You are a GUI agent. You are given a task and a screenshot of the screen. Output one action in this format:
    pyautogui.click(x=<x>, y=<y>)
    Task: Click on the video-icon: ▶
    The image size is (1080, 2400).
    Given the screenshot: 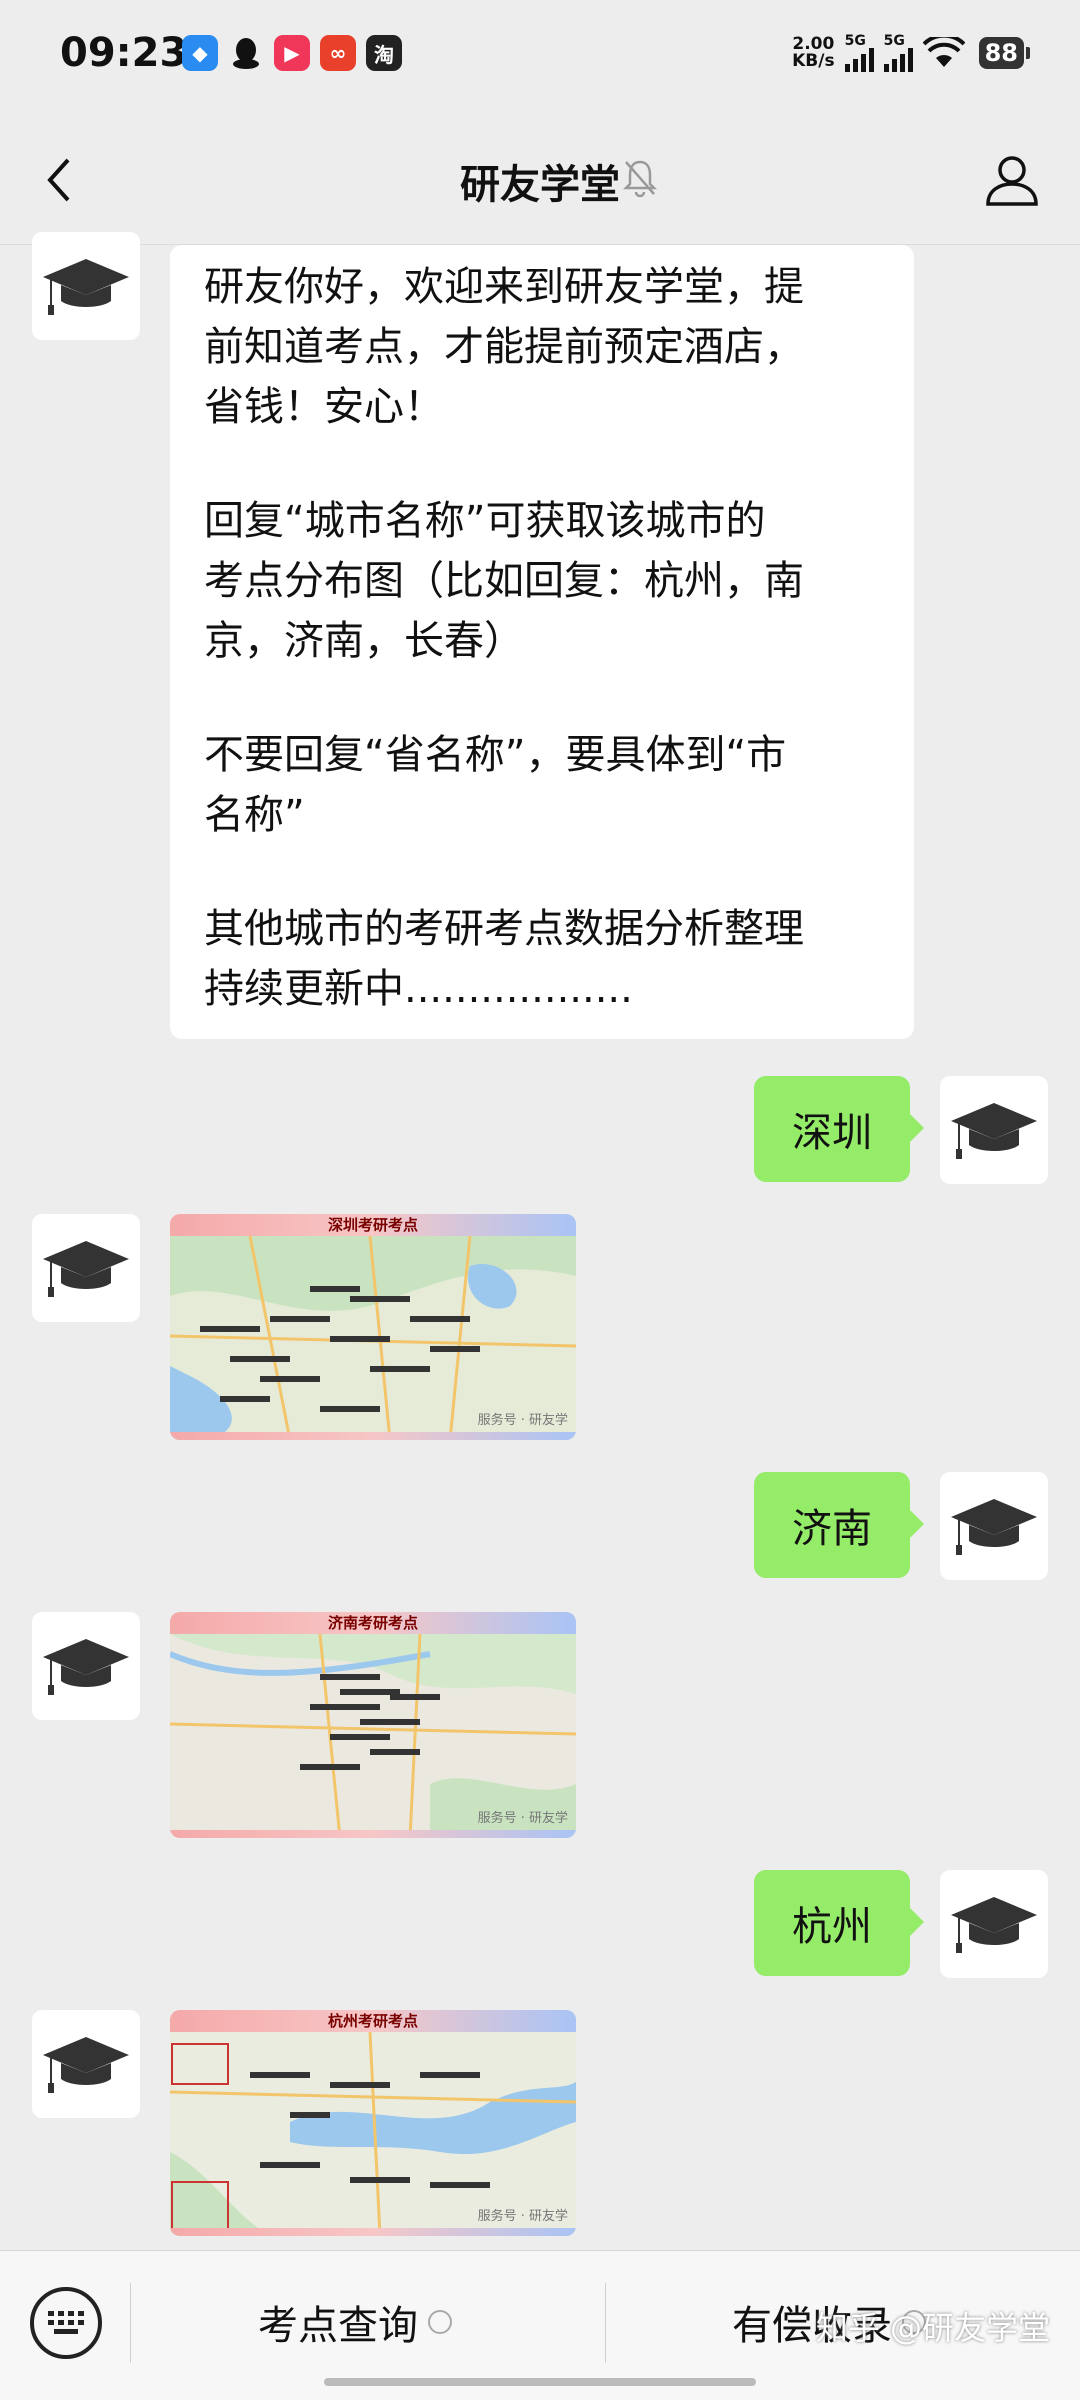 What is the action you would take?
    pyautogui.click(x=292, y=53)
    